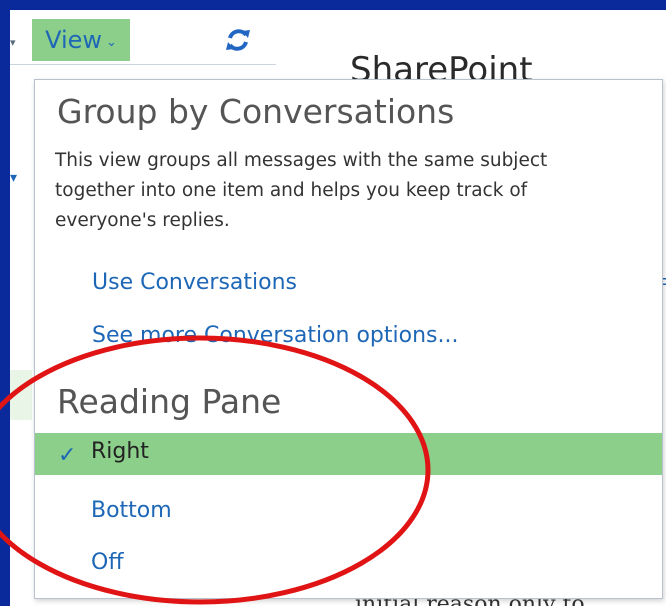 This screenshot has height=606, width=666. Describe the element at coordinates (169, 401) in the screenshot. I see `reading-pane-heading: Reading Pane` at that location.